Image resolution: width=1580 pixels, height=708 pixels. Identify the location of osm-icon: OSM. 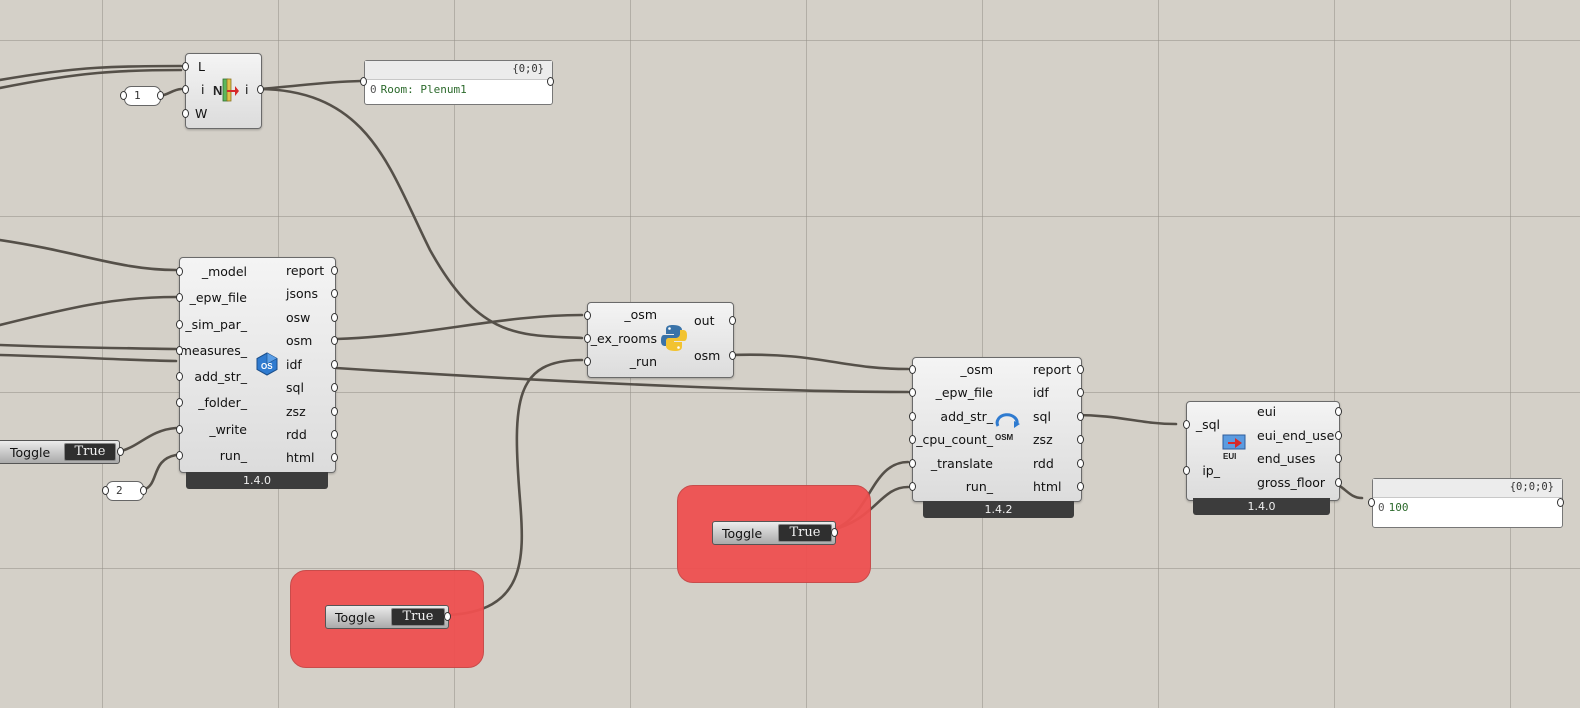
(1007, 427).